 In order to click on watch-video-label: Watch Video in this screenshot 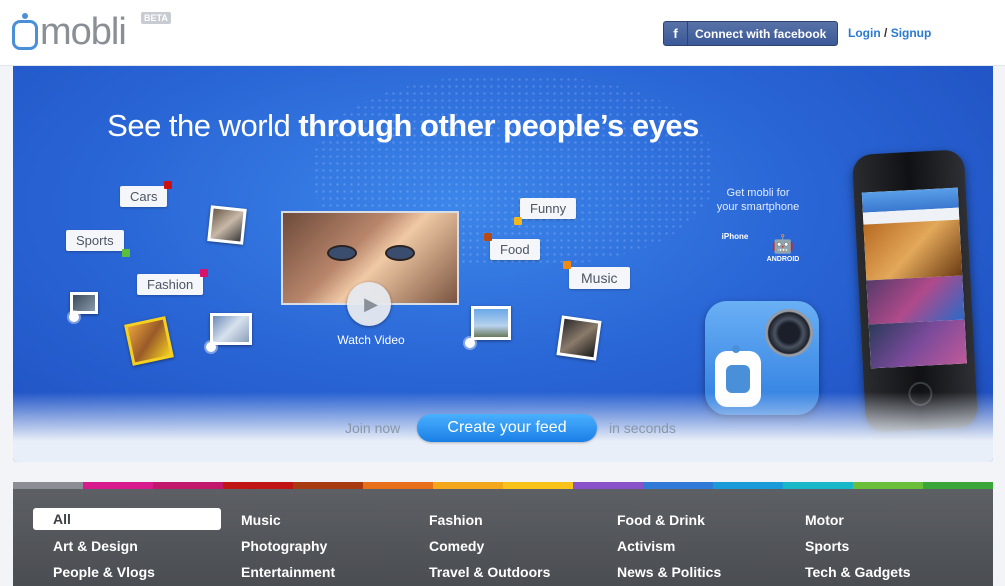, I will do `click(371, 340)`.